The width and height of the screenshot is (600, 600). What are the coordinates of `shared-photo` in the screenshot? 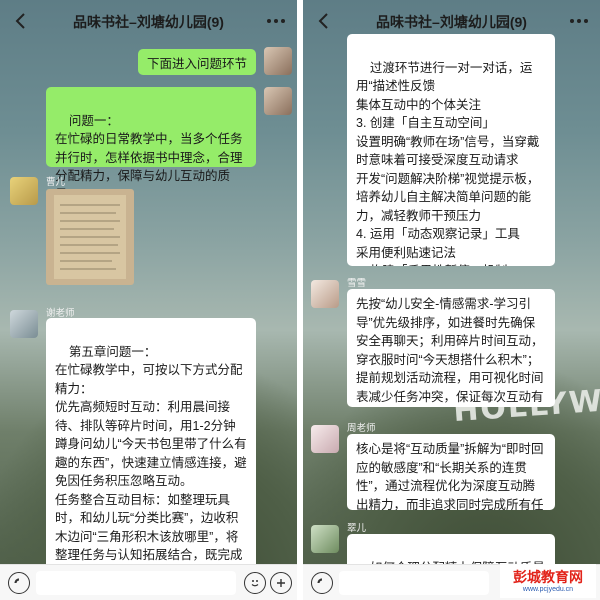 It's located at (90, 237).